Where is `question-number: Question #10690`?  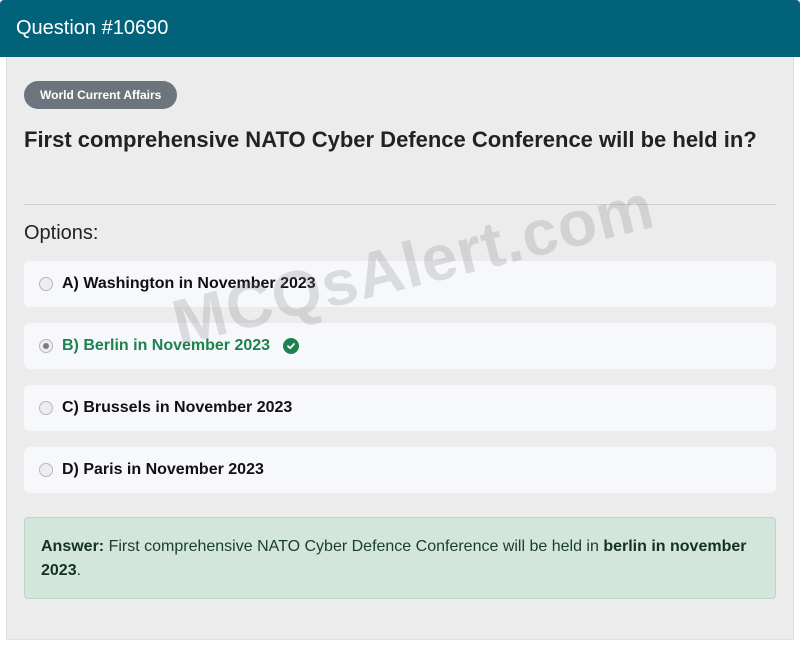 question-number: Question #10690 is located at coordinates (92, 28).